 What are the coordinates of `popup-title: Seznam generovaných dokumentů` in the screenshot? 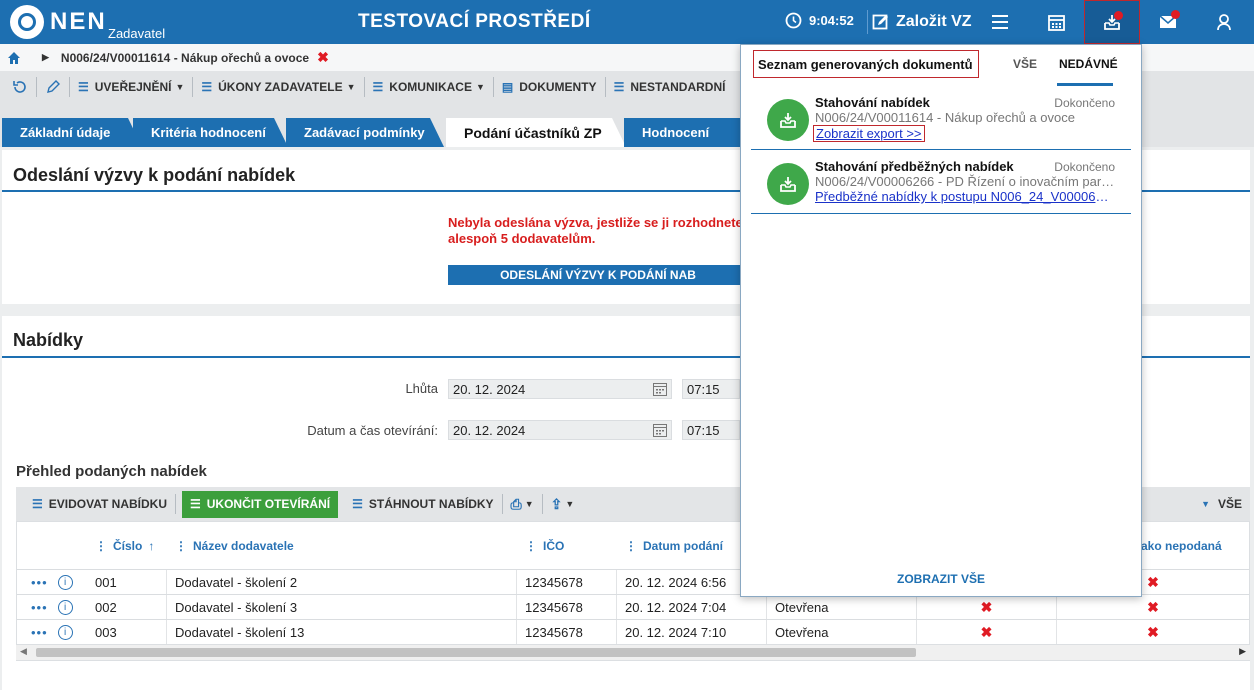 It's located at (866, 64).